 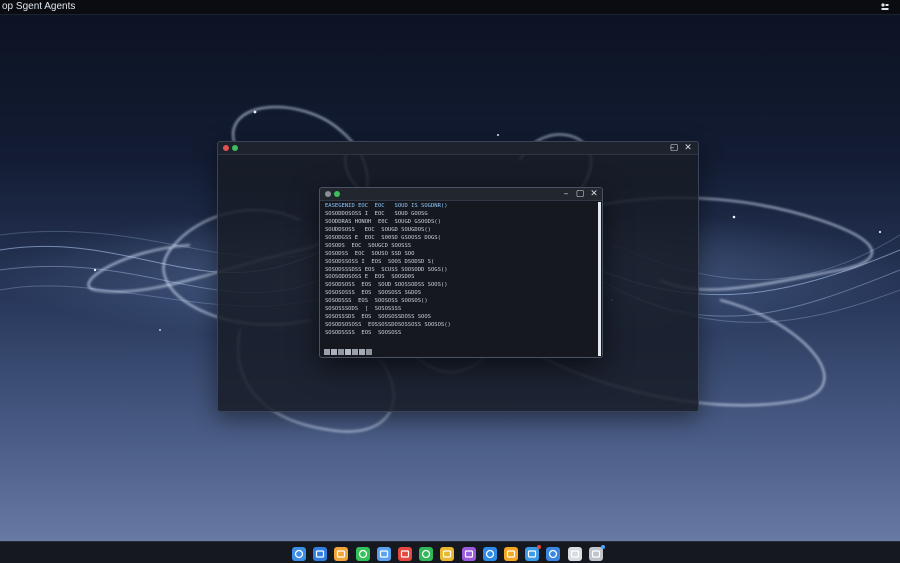 What do you see at coordinates (426, 554) in the screenshot?
I see `facetime-icon` at bounding box center [426, 554].